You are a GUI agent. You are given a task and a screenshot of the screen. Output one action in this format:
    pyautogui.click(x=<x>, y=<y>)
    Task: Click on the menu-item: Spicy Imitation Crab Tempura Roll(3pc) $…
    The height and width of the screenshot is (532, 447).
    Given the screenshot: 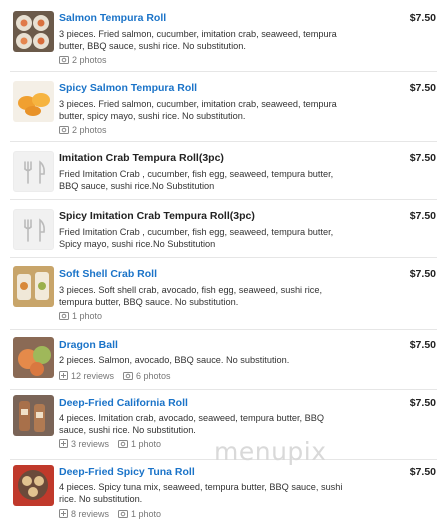 What is the action you would take?
    pyautogui.click(x=223, y=229)
    